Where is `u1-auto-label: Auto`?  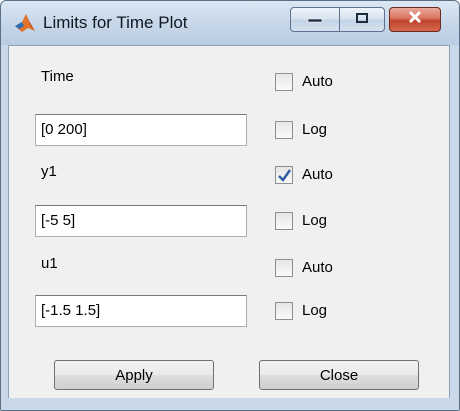 u1-auto-label: Auto is located at coordinates (317, 267).